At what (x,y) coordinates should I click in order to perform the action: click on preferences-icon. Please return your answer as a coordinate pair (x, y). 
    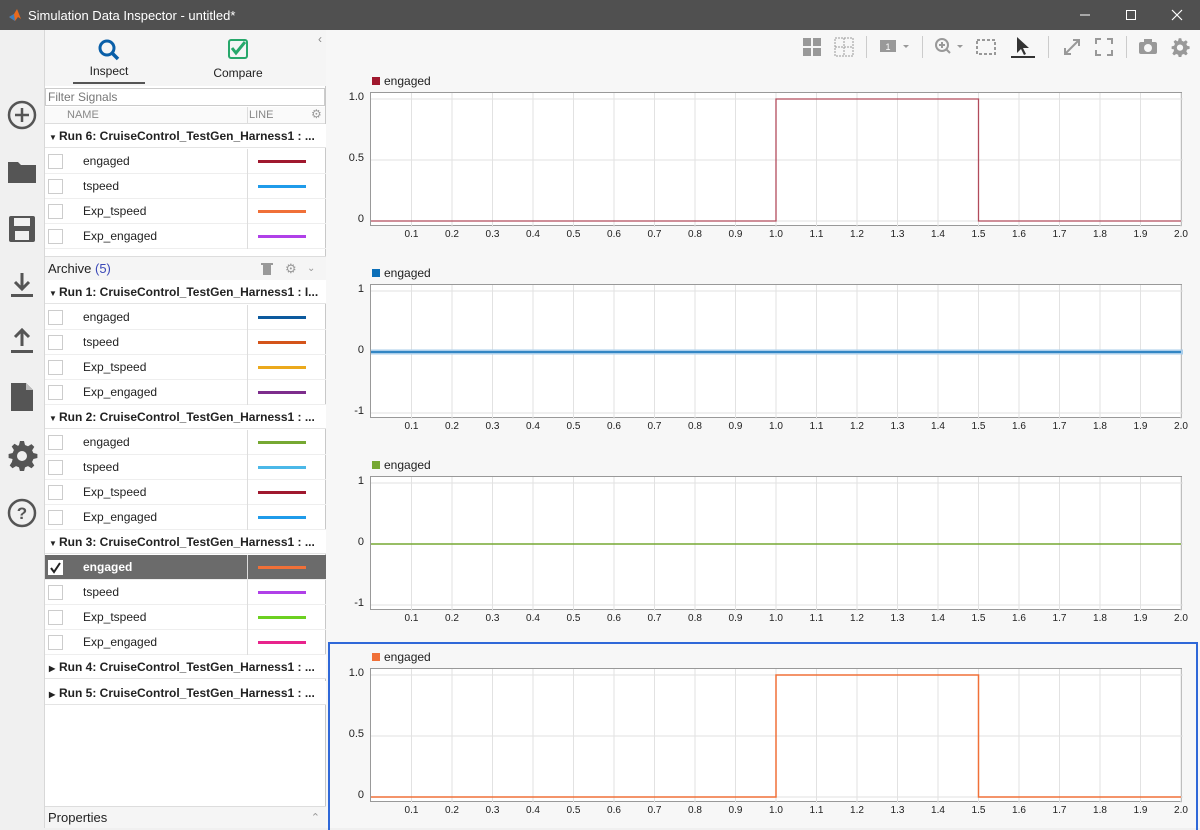
    Looking at the image, I should click on (22, 455).